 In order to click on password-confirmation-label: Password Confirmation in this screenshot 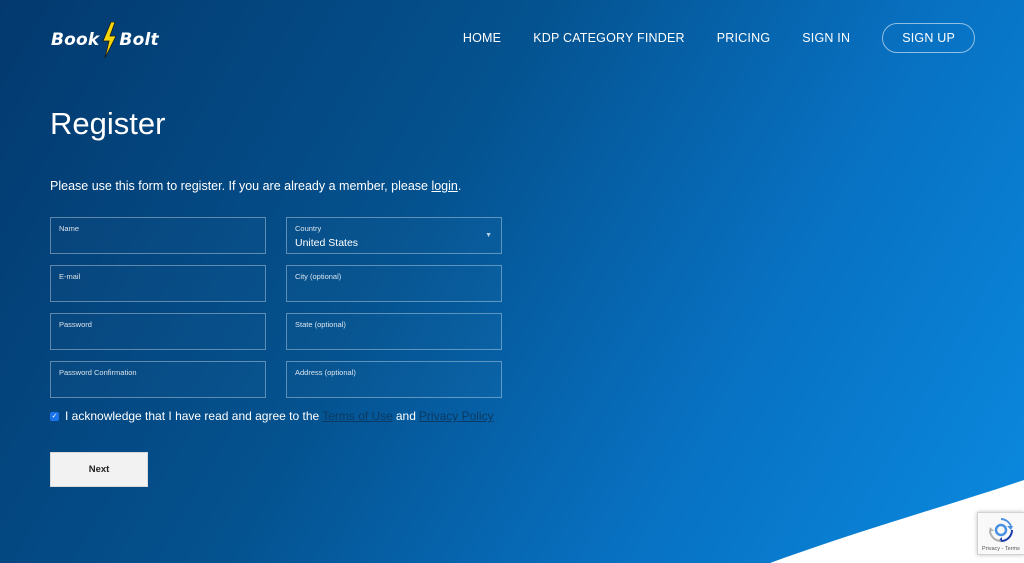, I will do `click(98, 372)`.